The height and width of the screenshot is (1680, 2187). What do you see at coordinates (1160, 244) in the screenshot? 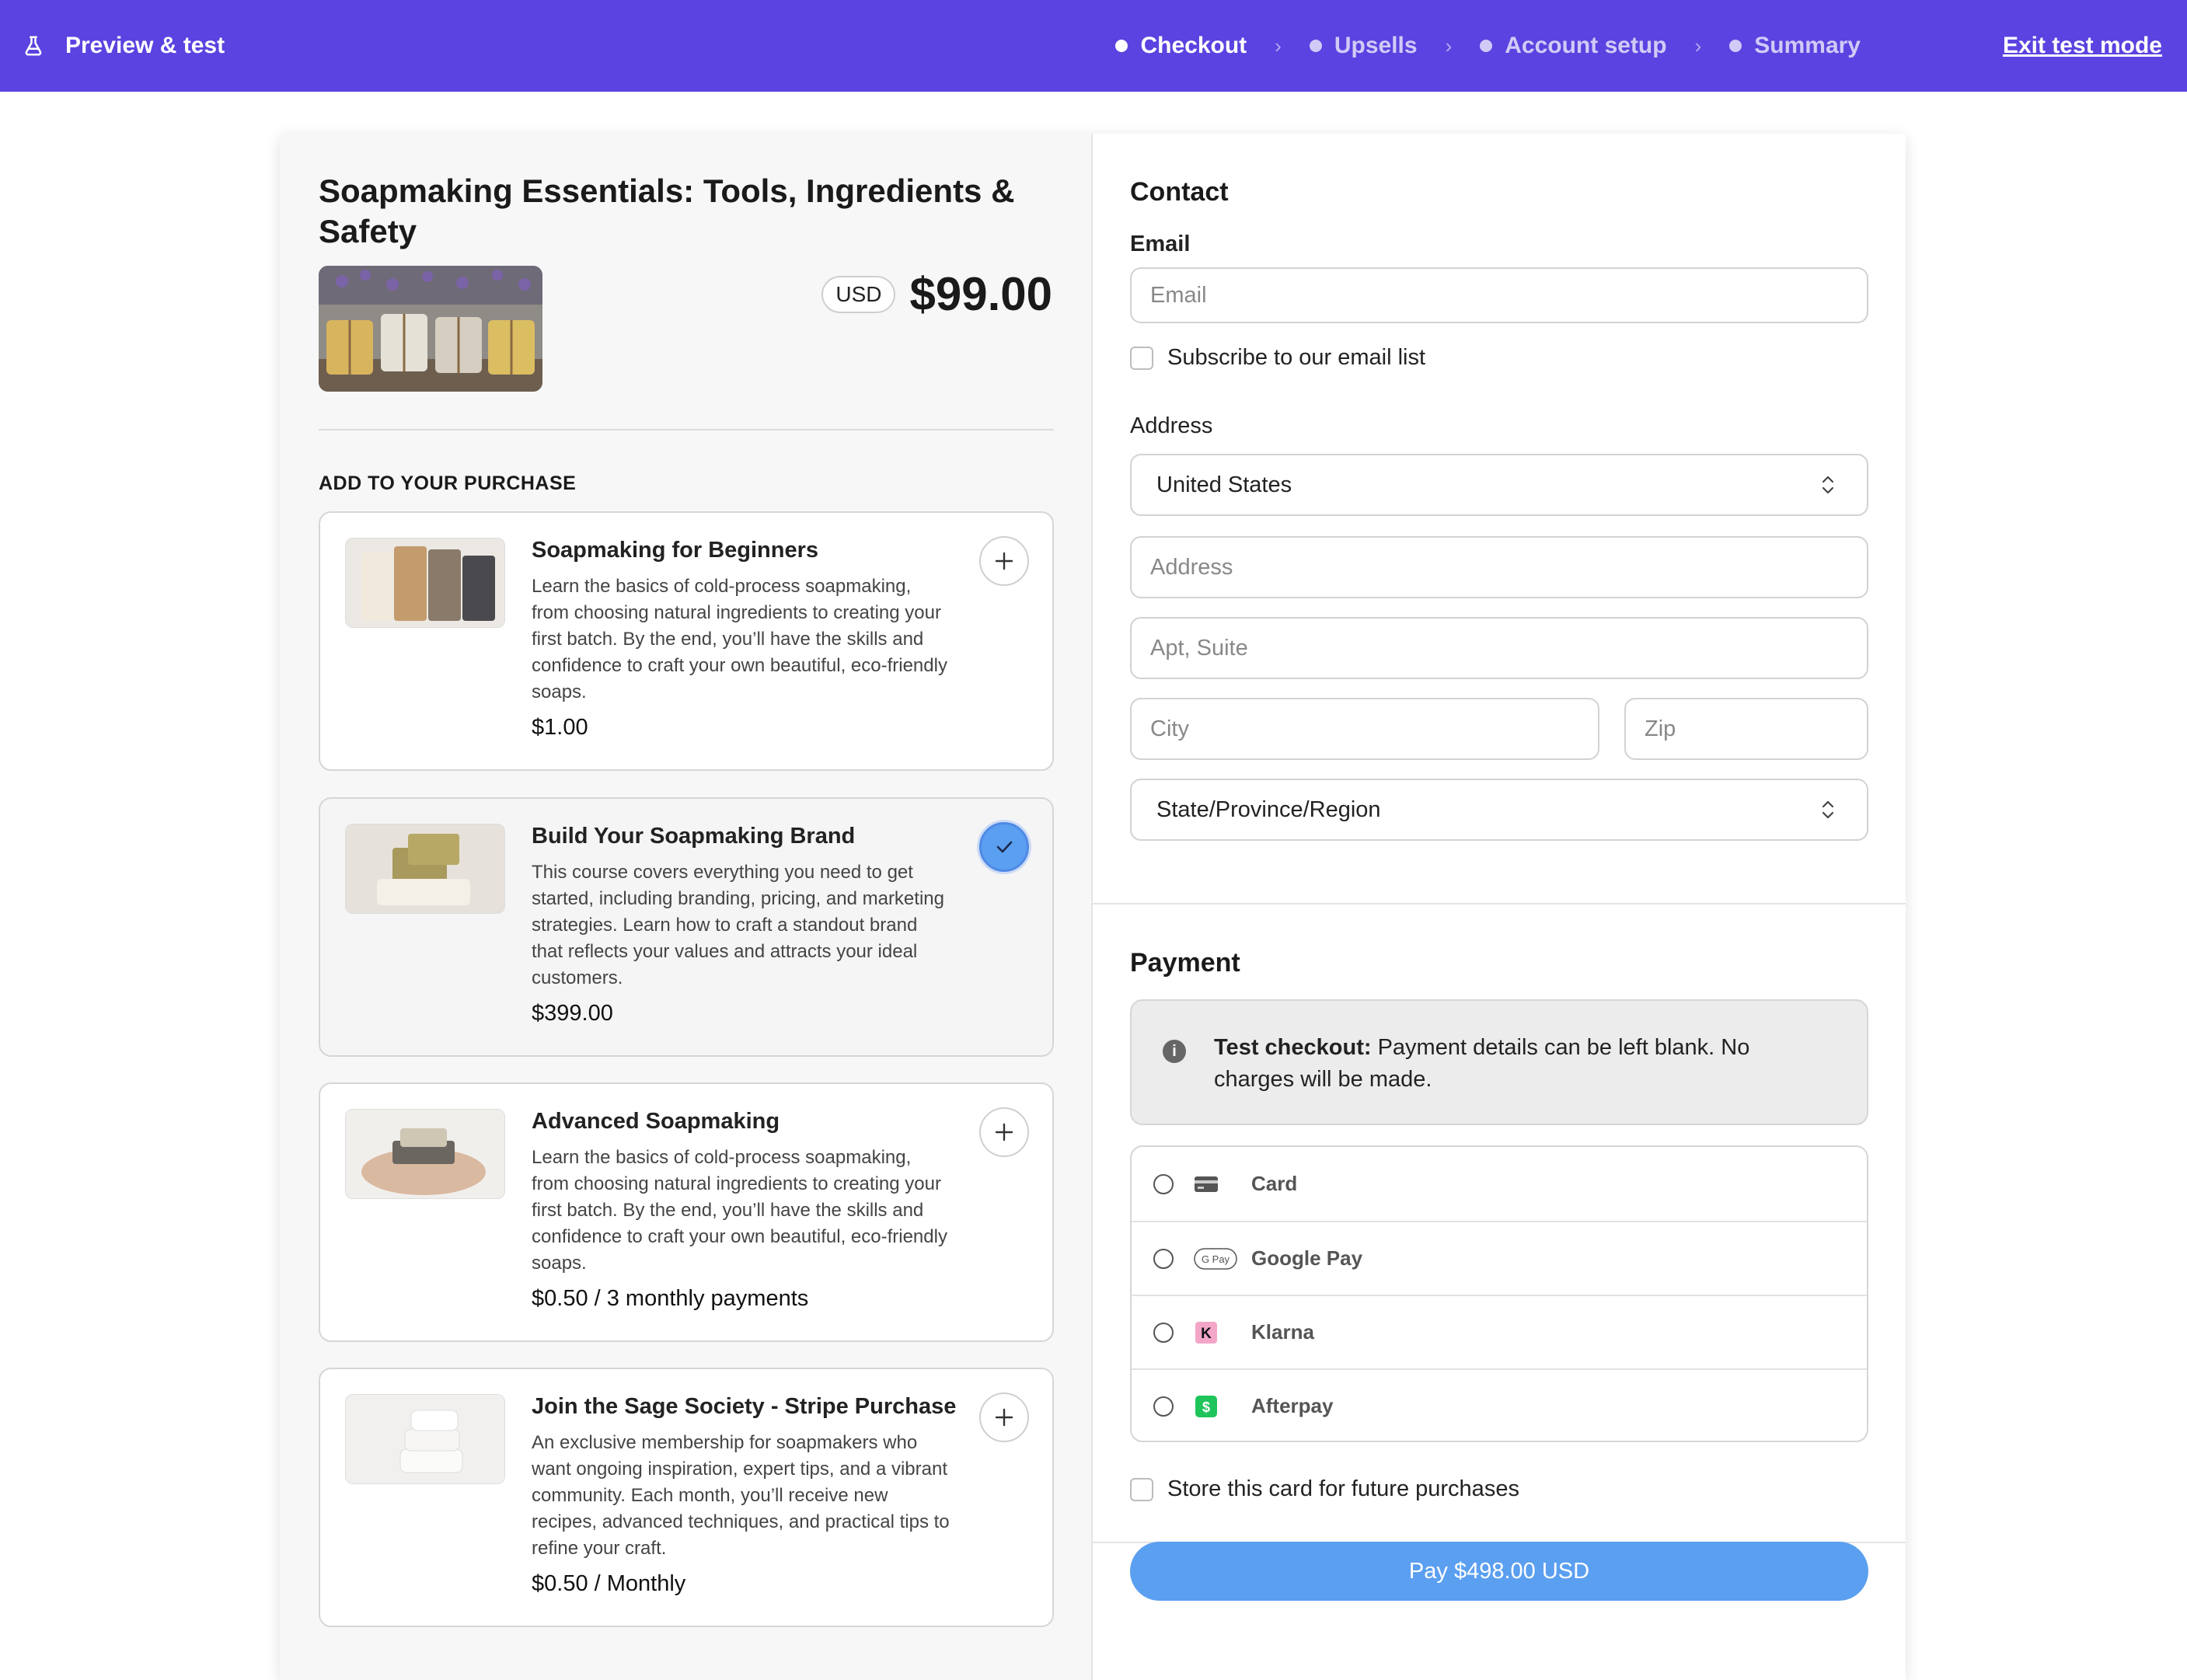
I see `email-label: Email` at bounding box center [1160, 244].